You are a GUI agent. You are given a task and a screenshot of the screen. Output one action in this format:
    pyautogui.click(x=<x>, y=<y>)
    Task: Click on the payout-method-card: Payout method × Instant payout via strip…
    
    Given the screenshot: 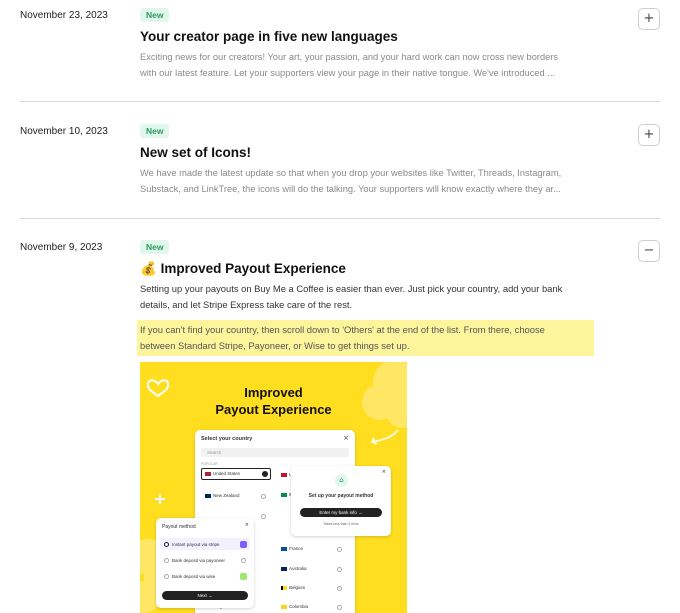 What is the action you would take?
    pyautogui.click(x=205, y=563)
    